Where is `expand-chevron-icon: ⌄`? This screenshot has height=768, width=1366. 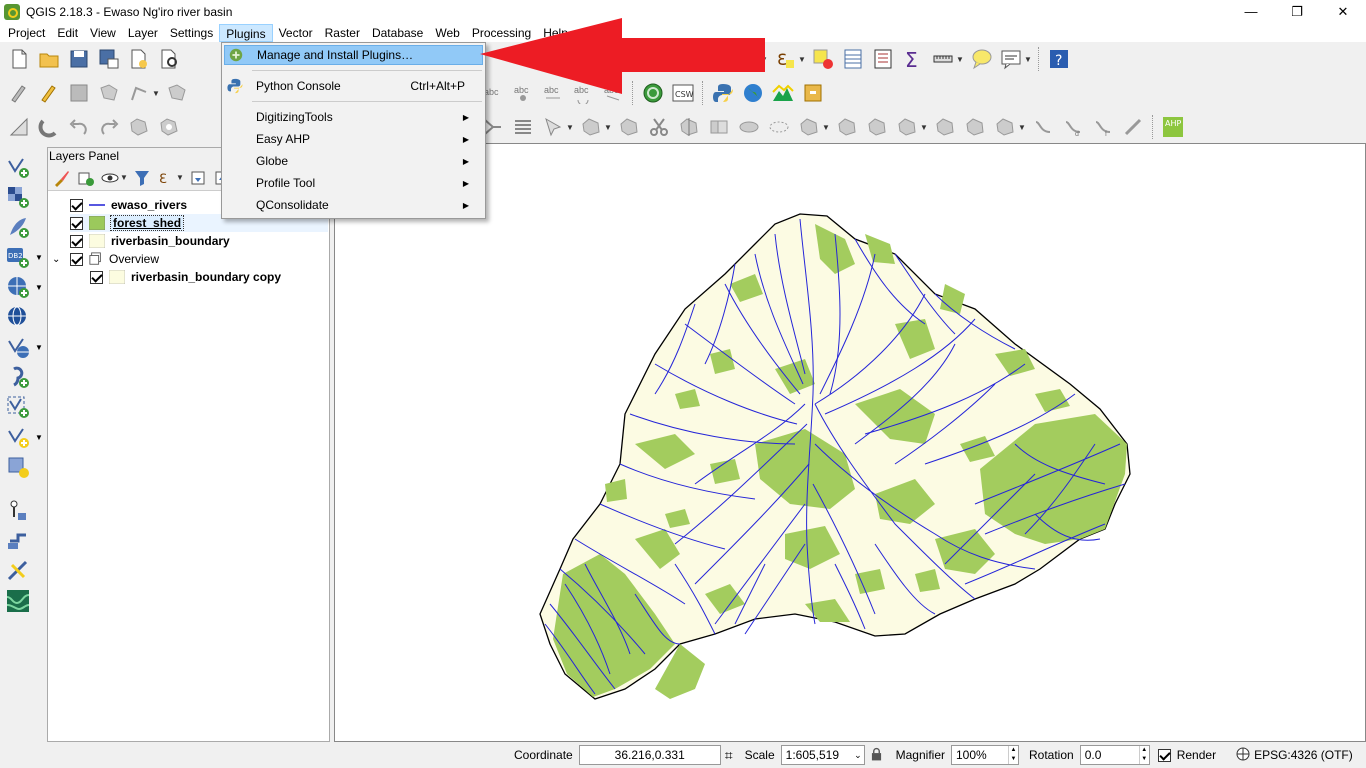 expand-chevron-icon: ⌄ is located at coordinates (59, 259).